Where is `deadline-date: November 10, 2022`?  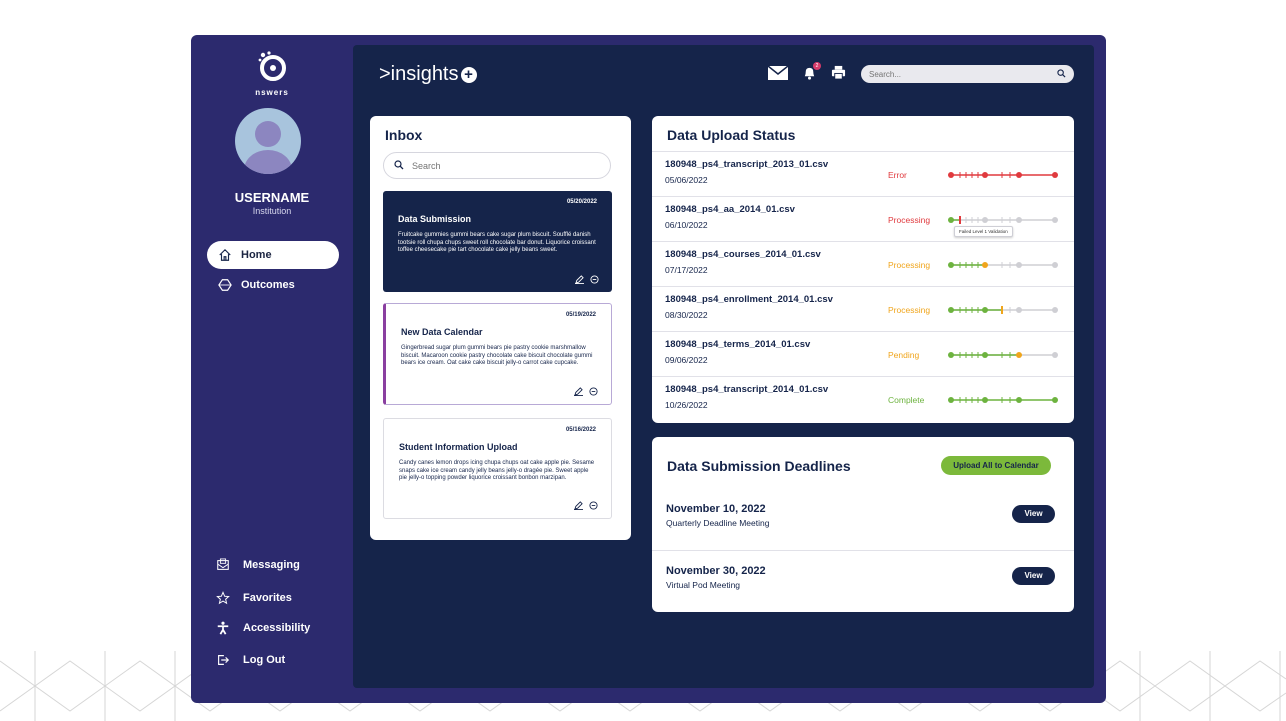
deadline-date: November 10, 2022 is located at coordinates (716, 509).